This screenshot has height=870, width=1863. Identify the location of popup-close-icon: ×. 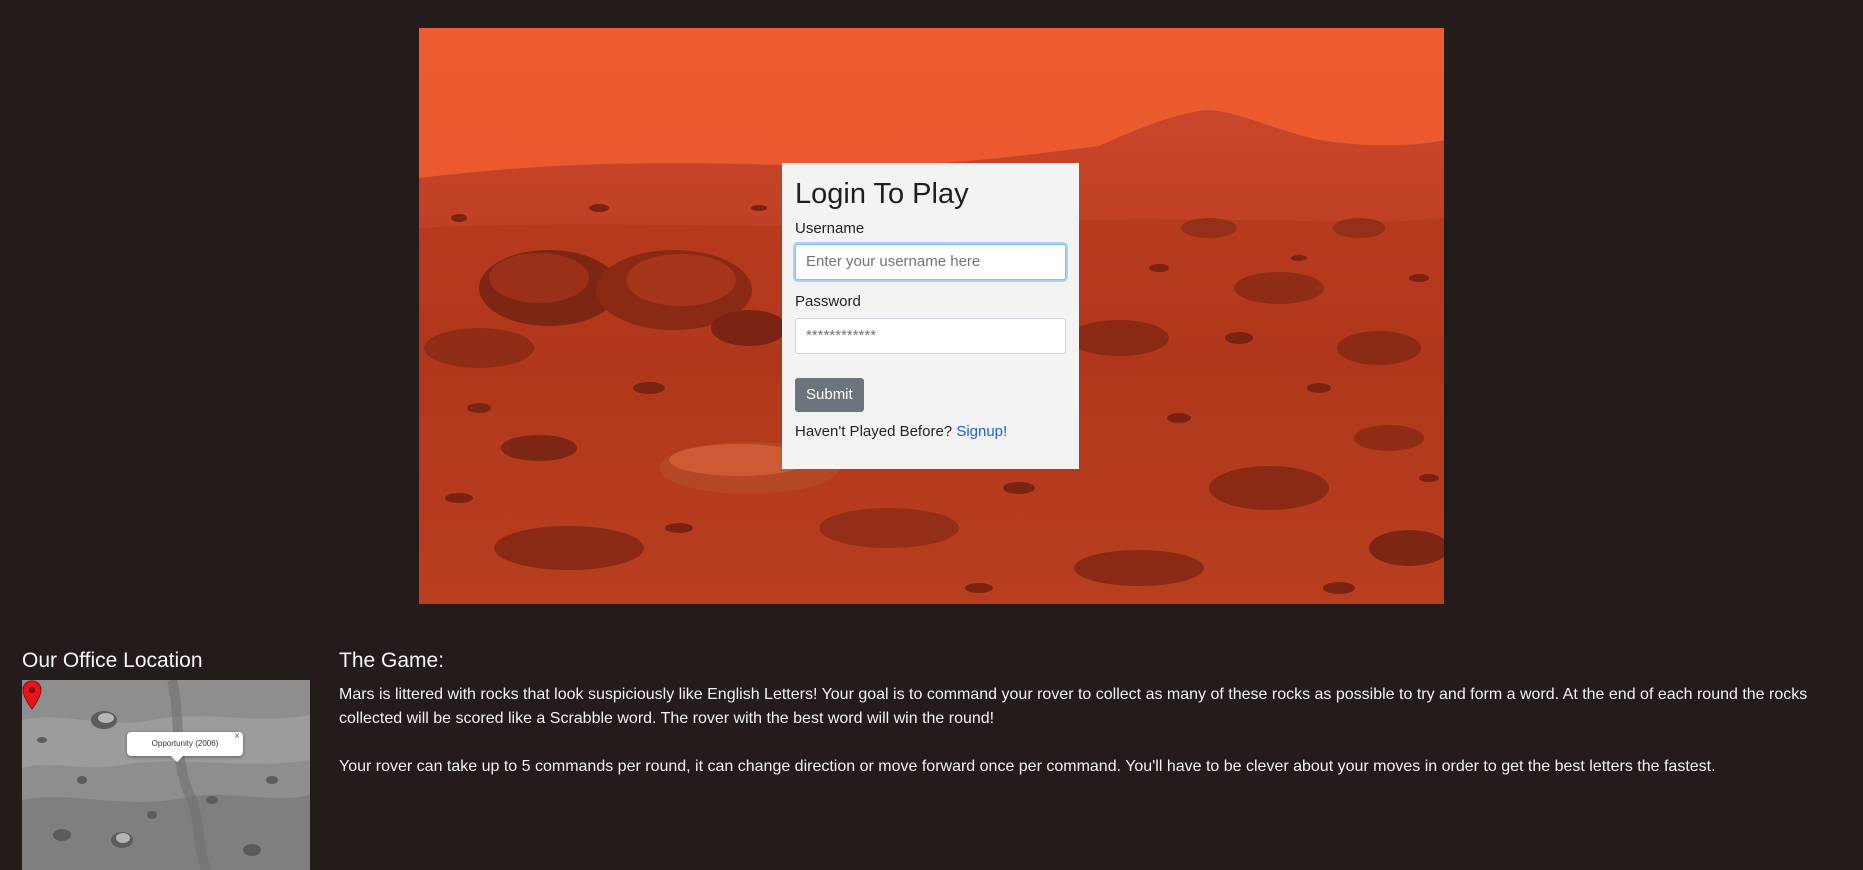
(237, 737).